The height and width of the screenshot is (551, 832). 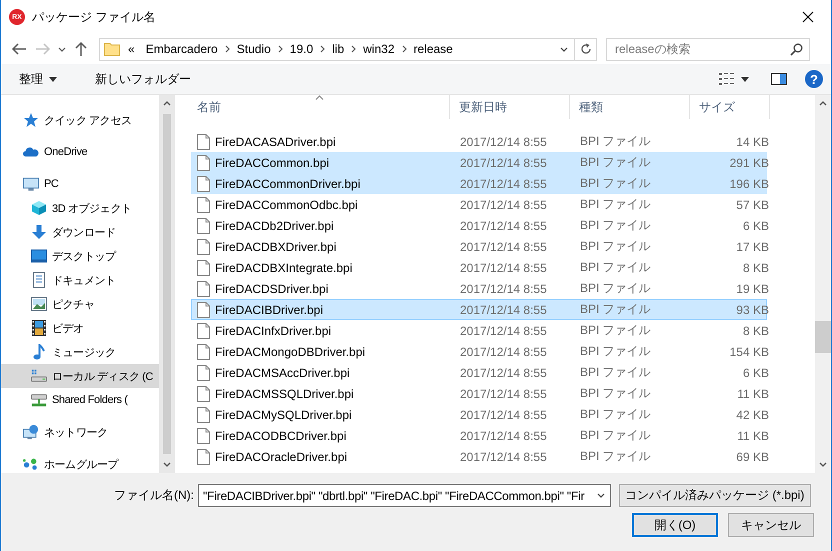 What do you see at coordinates (379, 49) in the screenshot?
I see `breadcrumb-item: win32` at bounding box center [379, 49].